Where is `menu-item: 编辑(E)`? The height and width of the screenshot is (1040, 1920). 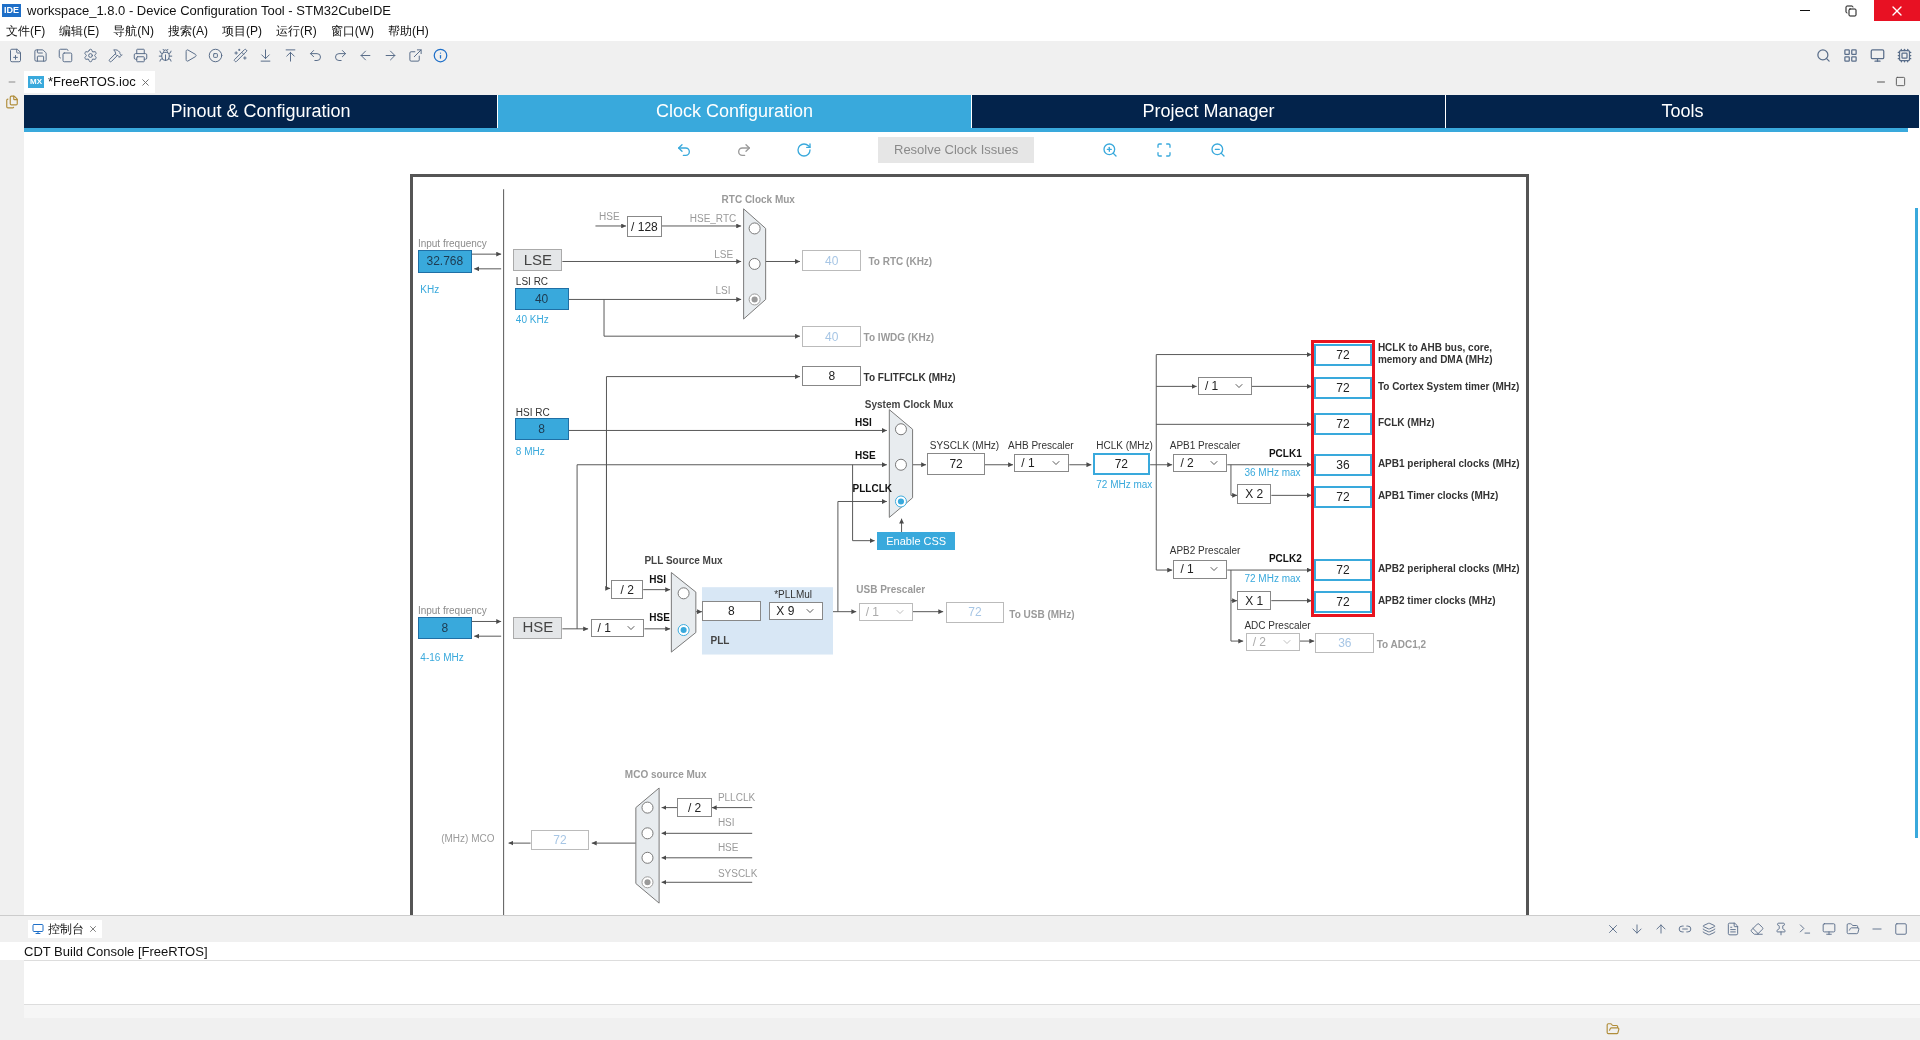
menu-item: 编辑(E) is located at coordinates (79, 31).